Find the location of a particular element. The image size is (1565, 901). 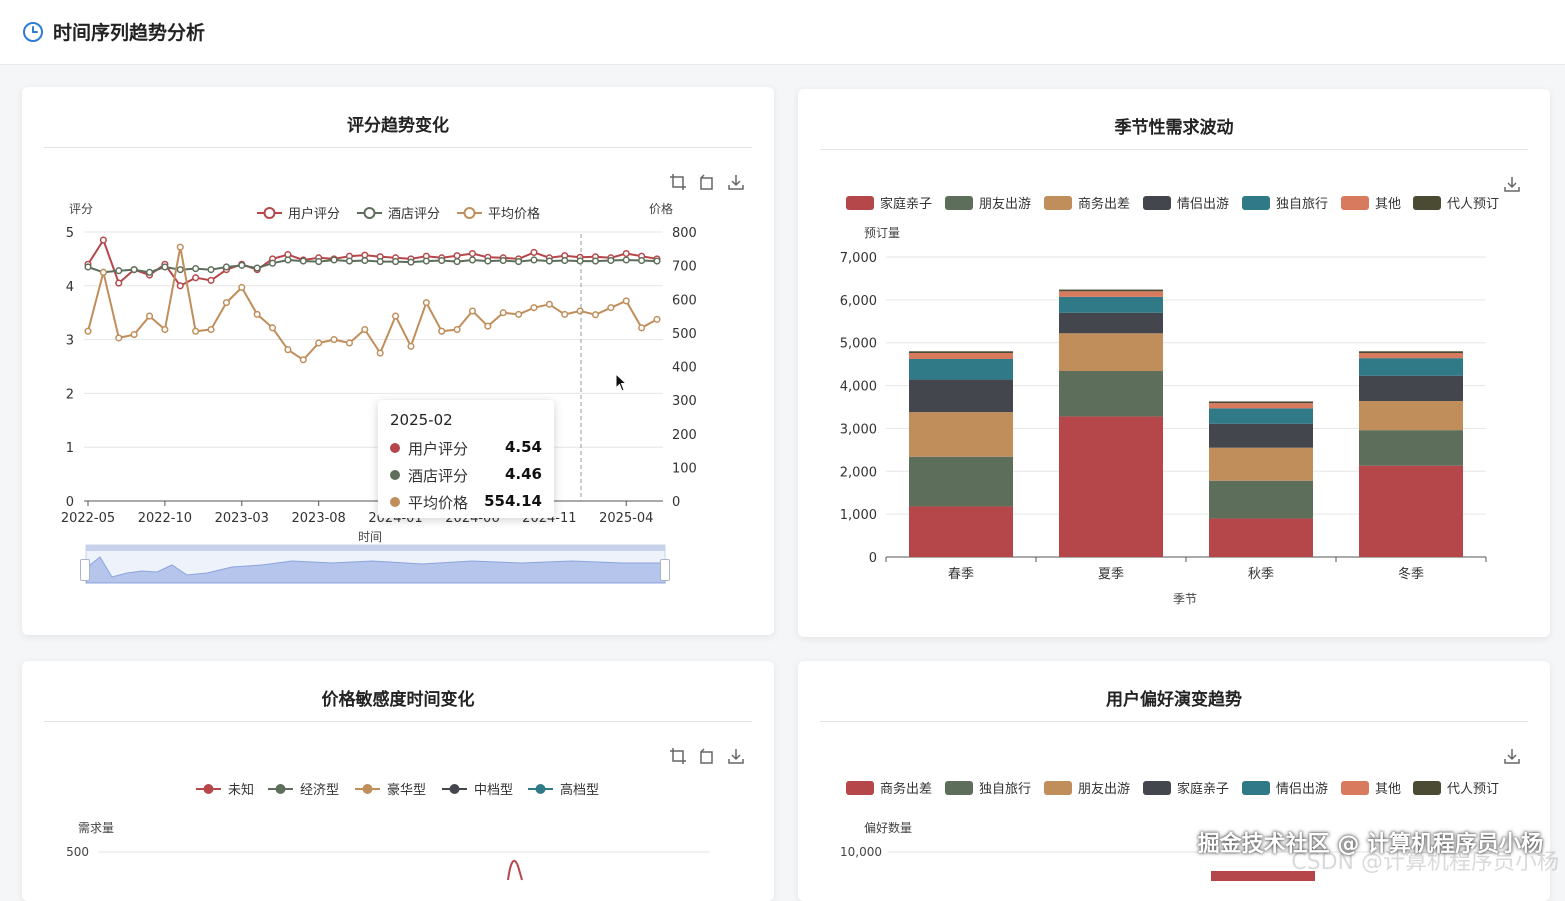

y-axis-label: 预订量 is located at coordinates (882, 233).